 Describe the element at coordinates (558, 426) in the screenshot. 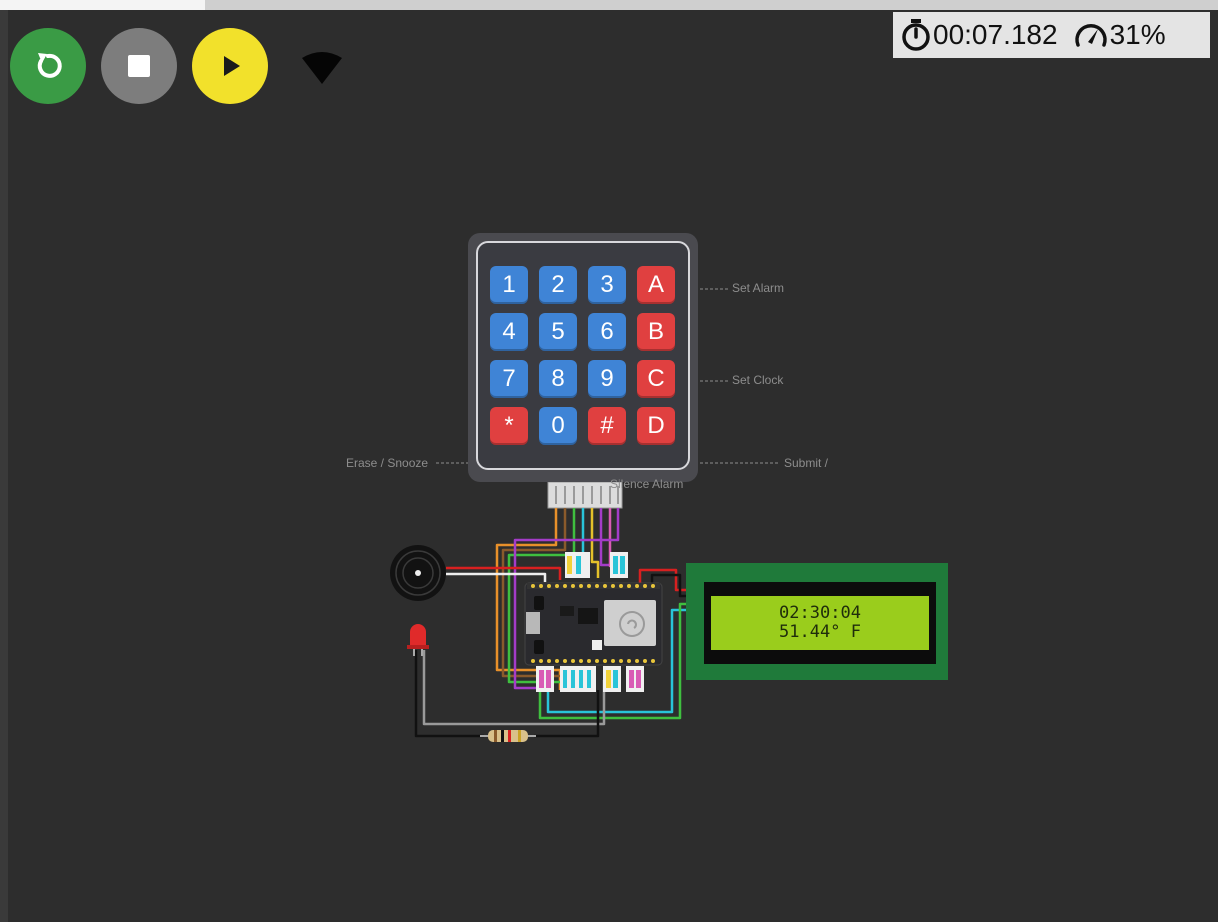

I see `keypad-key: 0` at that location.